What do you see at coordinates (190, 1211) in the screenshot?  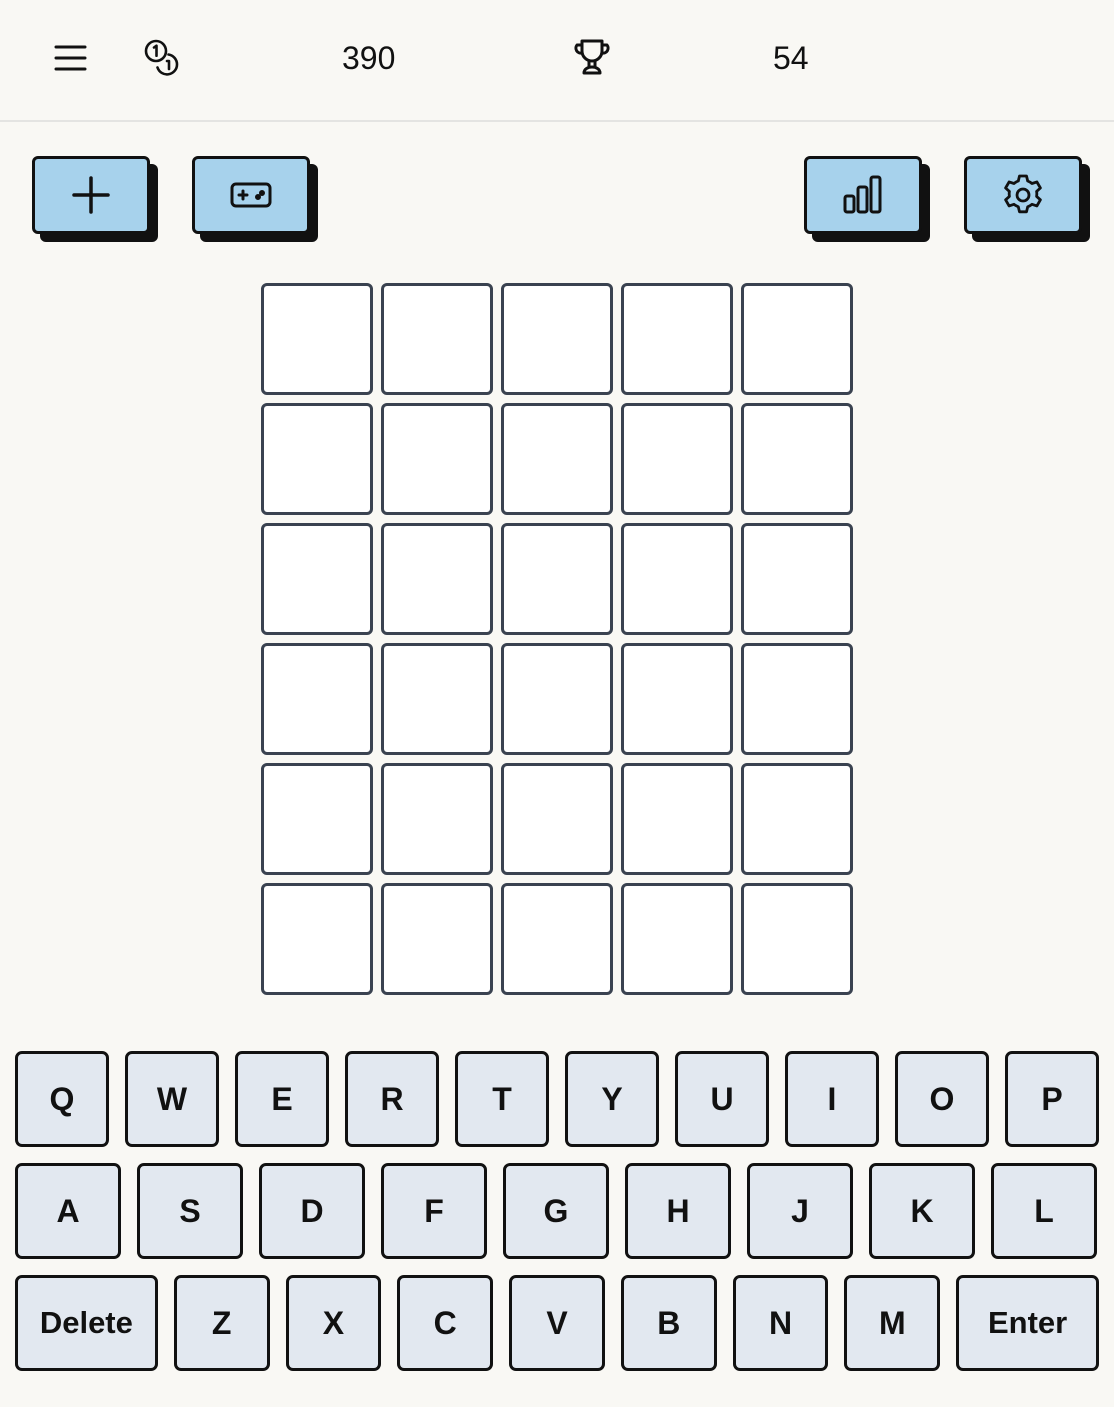 I see `key-s: S` at bounding box center [190, 1211].